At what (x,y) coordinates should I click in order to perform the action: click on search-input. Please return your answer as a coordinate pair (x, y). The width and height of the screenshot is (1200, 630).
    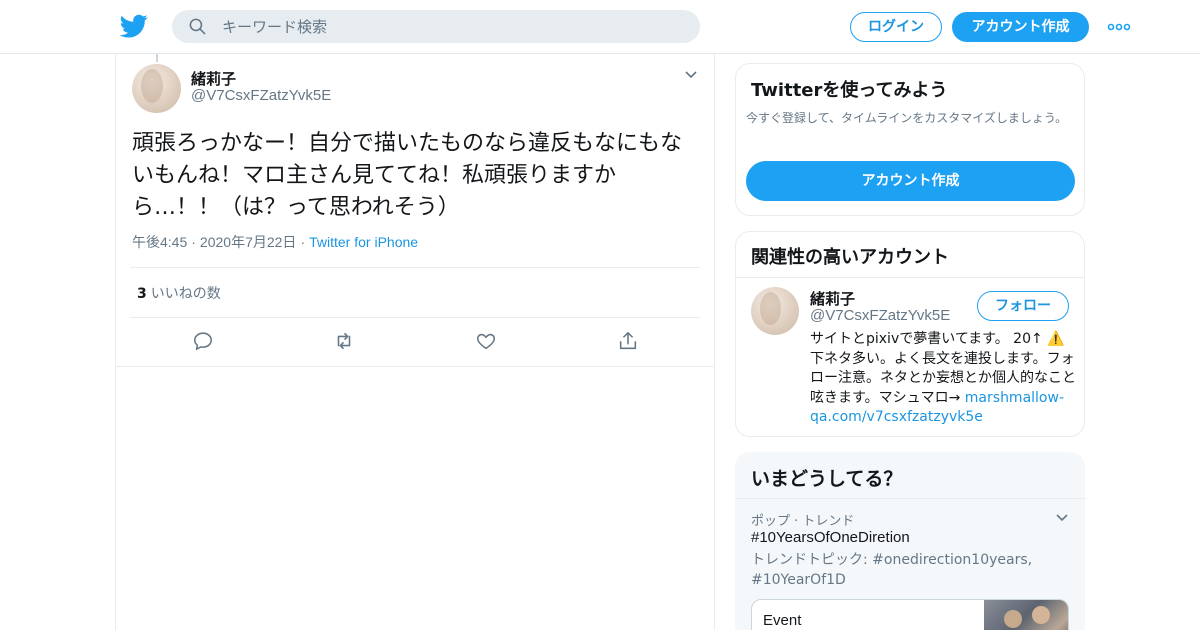
    Looking at the image, I should click on (452, 26).